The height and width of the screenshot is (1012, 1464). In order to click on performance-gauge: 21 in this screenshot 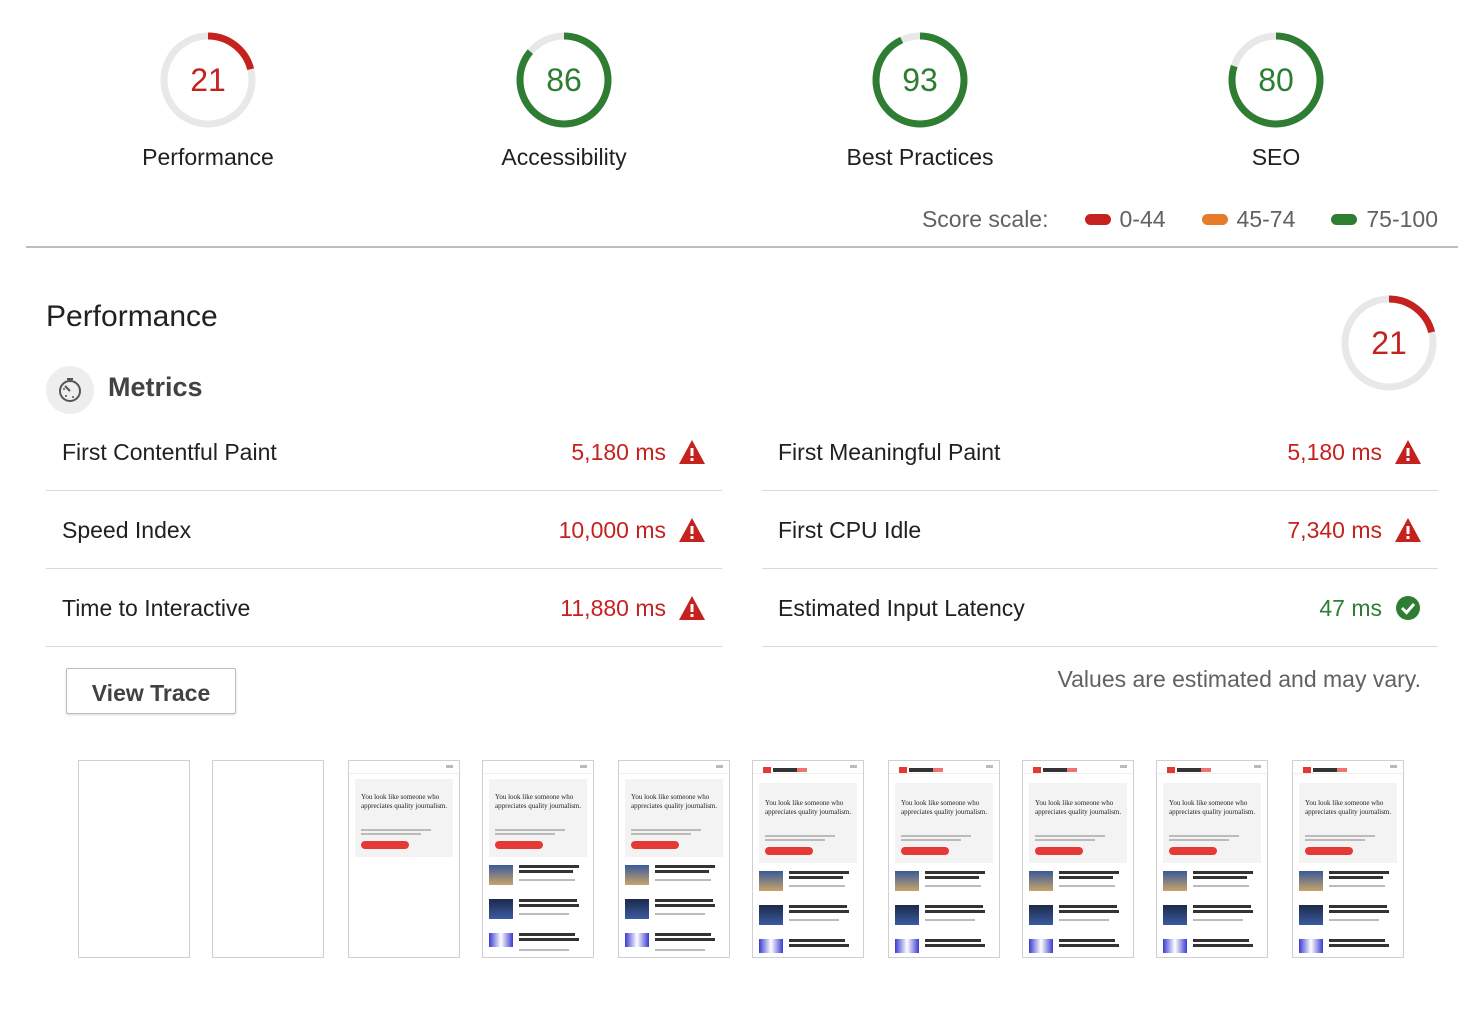, I will do `click(208, 80)`.